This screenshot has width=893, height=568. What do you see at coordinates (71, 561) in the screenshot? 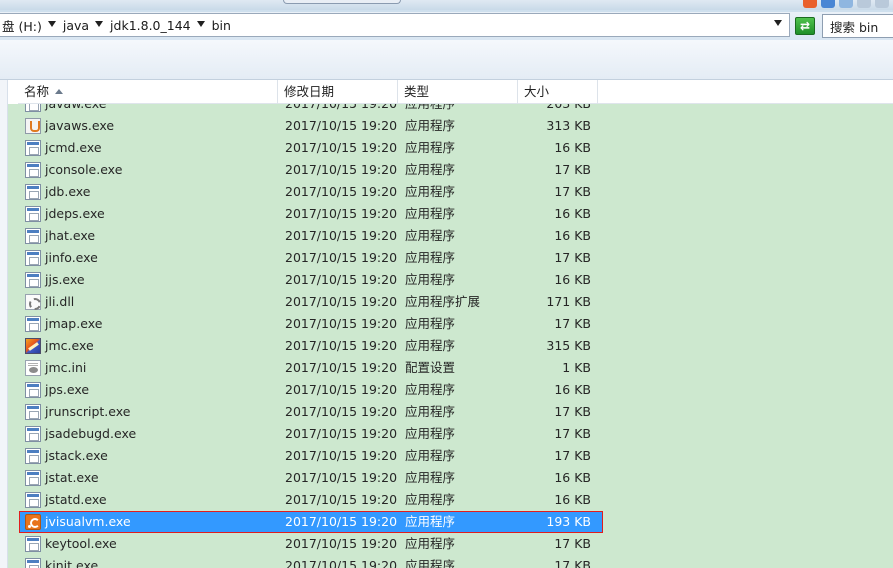
I see `file-name: kinit.exe` at bounding box center [71, 561].